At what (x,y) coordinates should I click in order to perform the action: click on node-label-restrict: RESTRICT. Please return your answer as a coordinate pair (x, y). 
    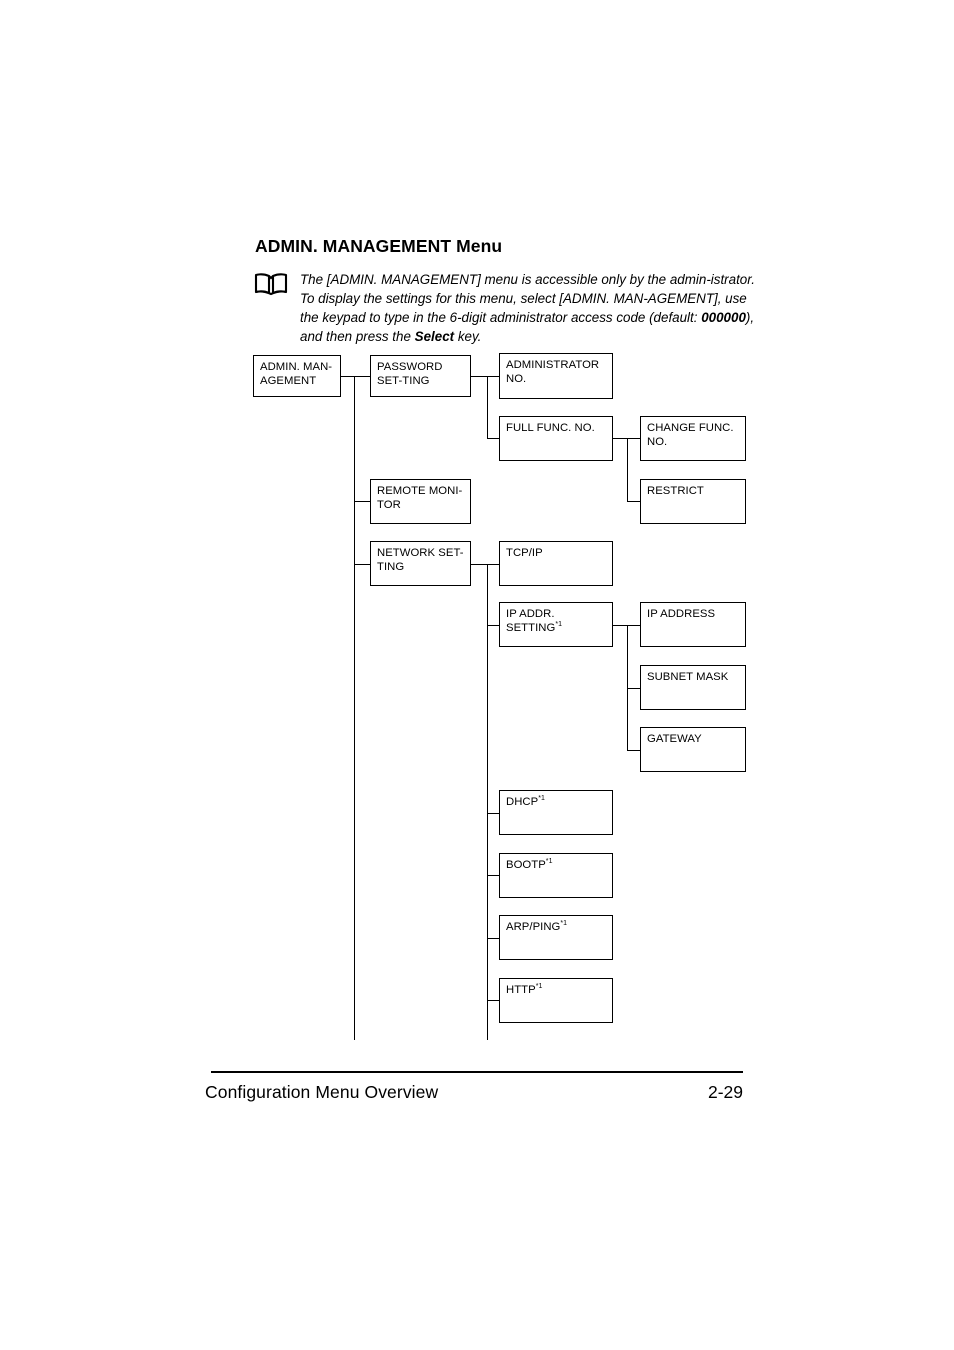
    Looking at the image, I should click on (675, 491).